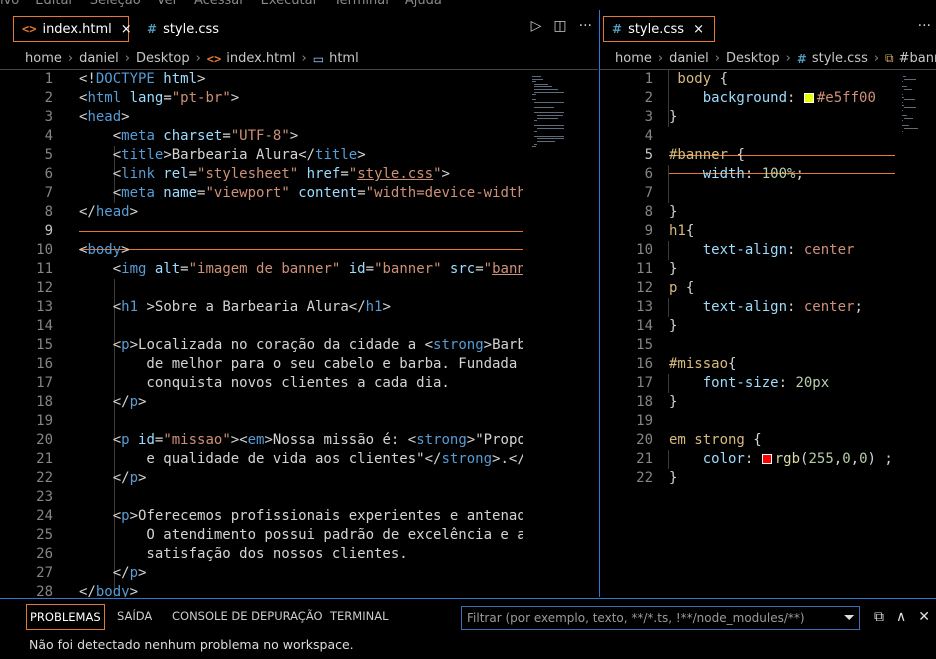  Describe the element at coordinates (917, 58) in the screenshot. I see `breadcrumb-item: #banner` at that location.